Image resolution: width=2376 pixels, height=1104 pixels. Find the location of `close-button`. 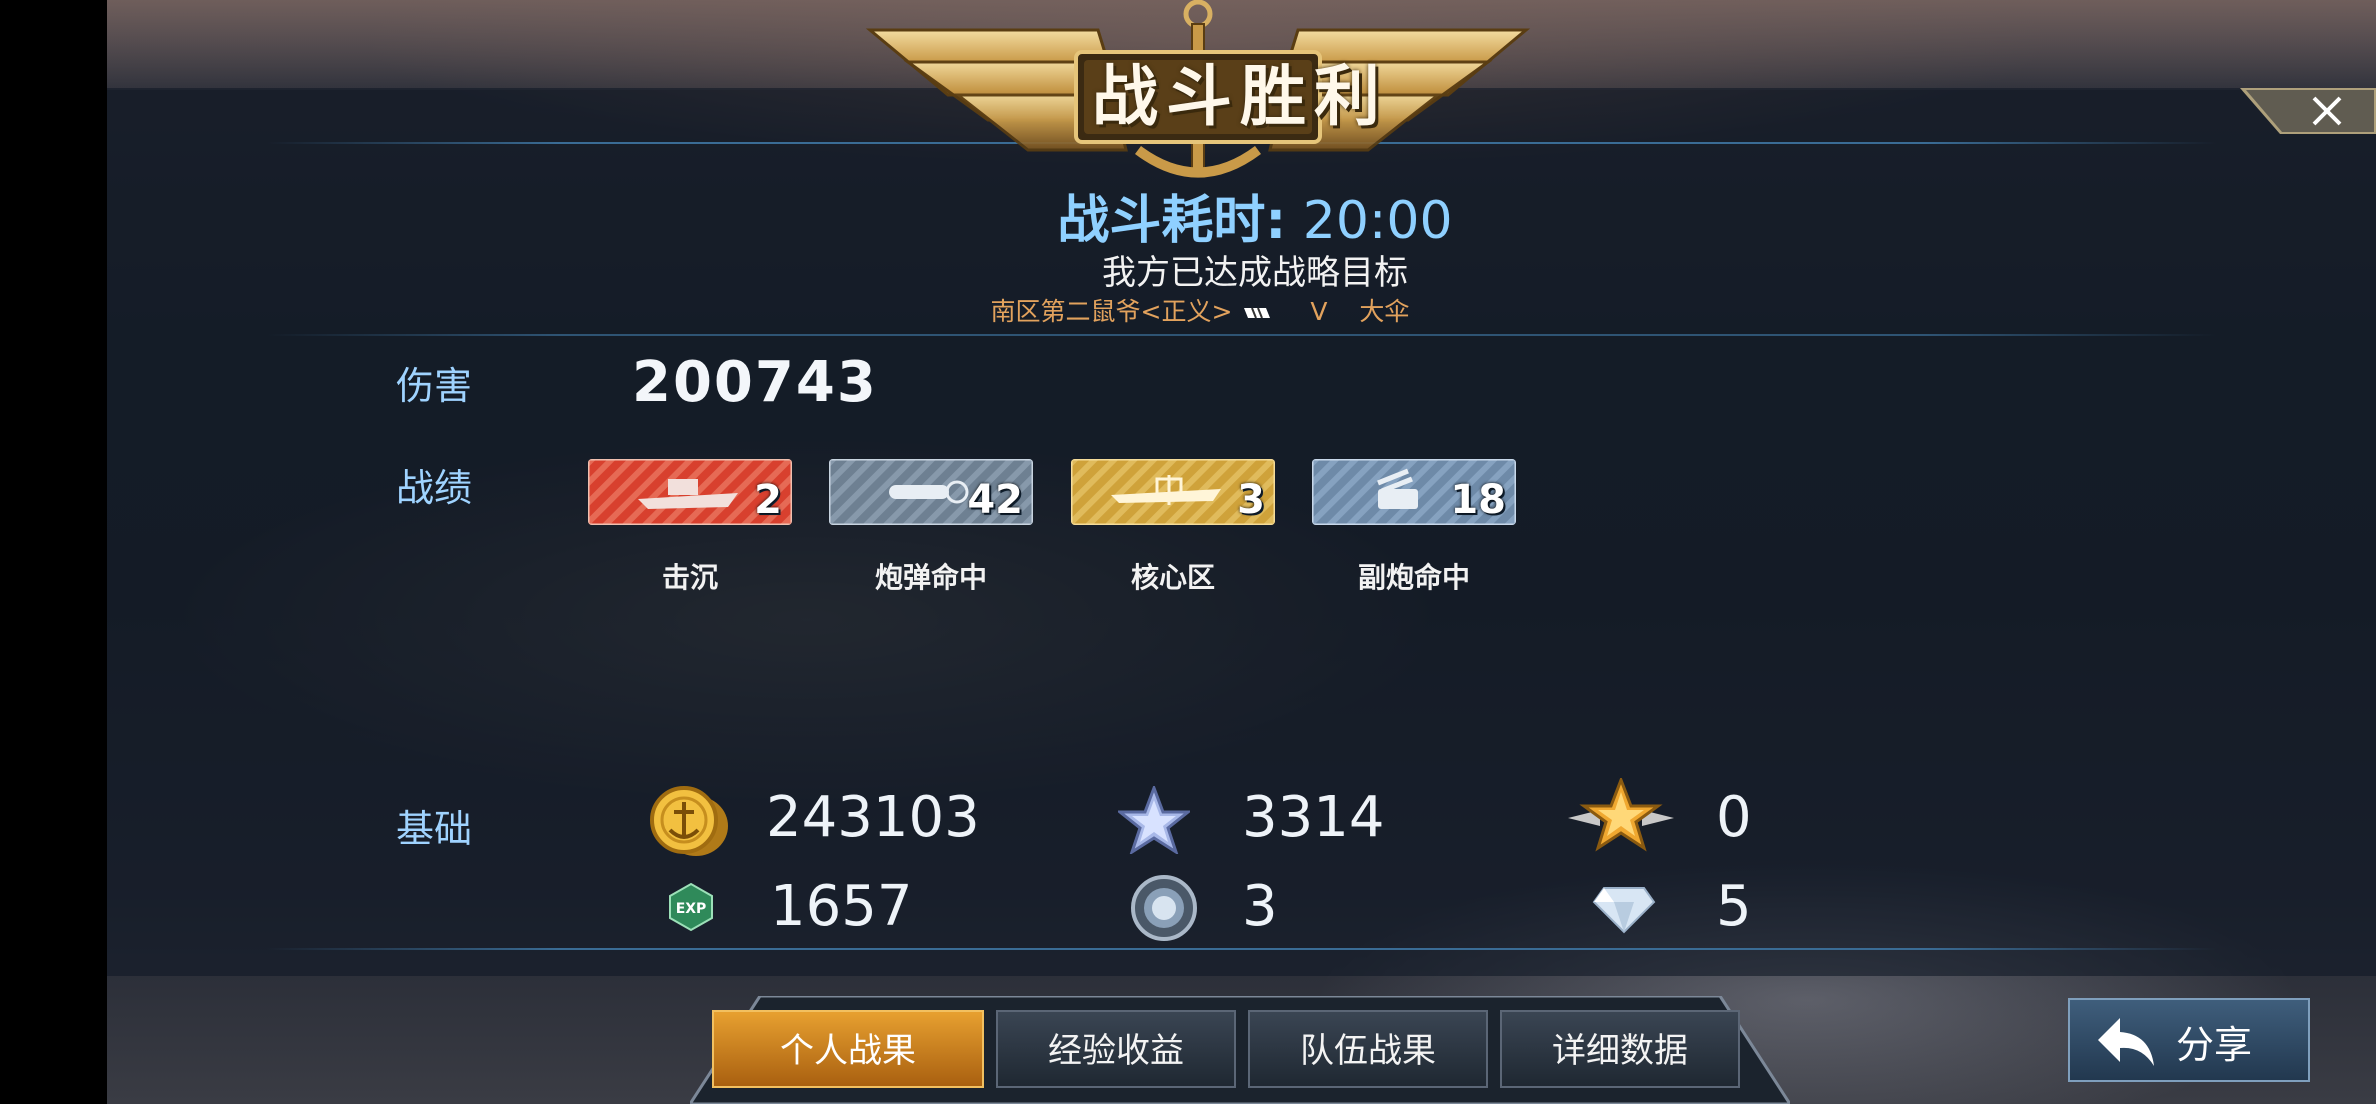

close-button is located at coordinates (2308, 111).